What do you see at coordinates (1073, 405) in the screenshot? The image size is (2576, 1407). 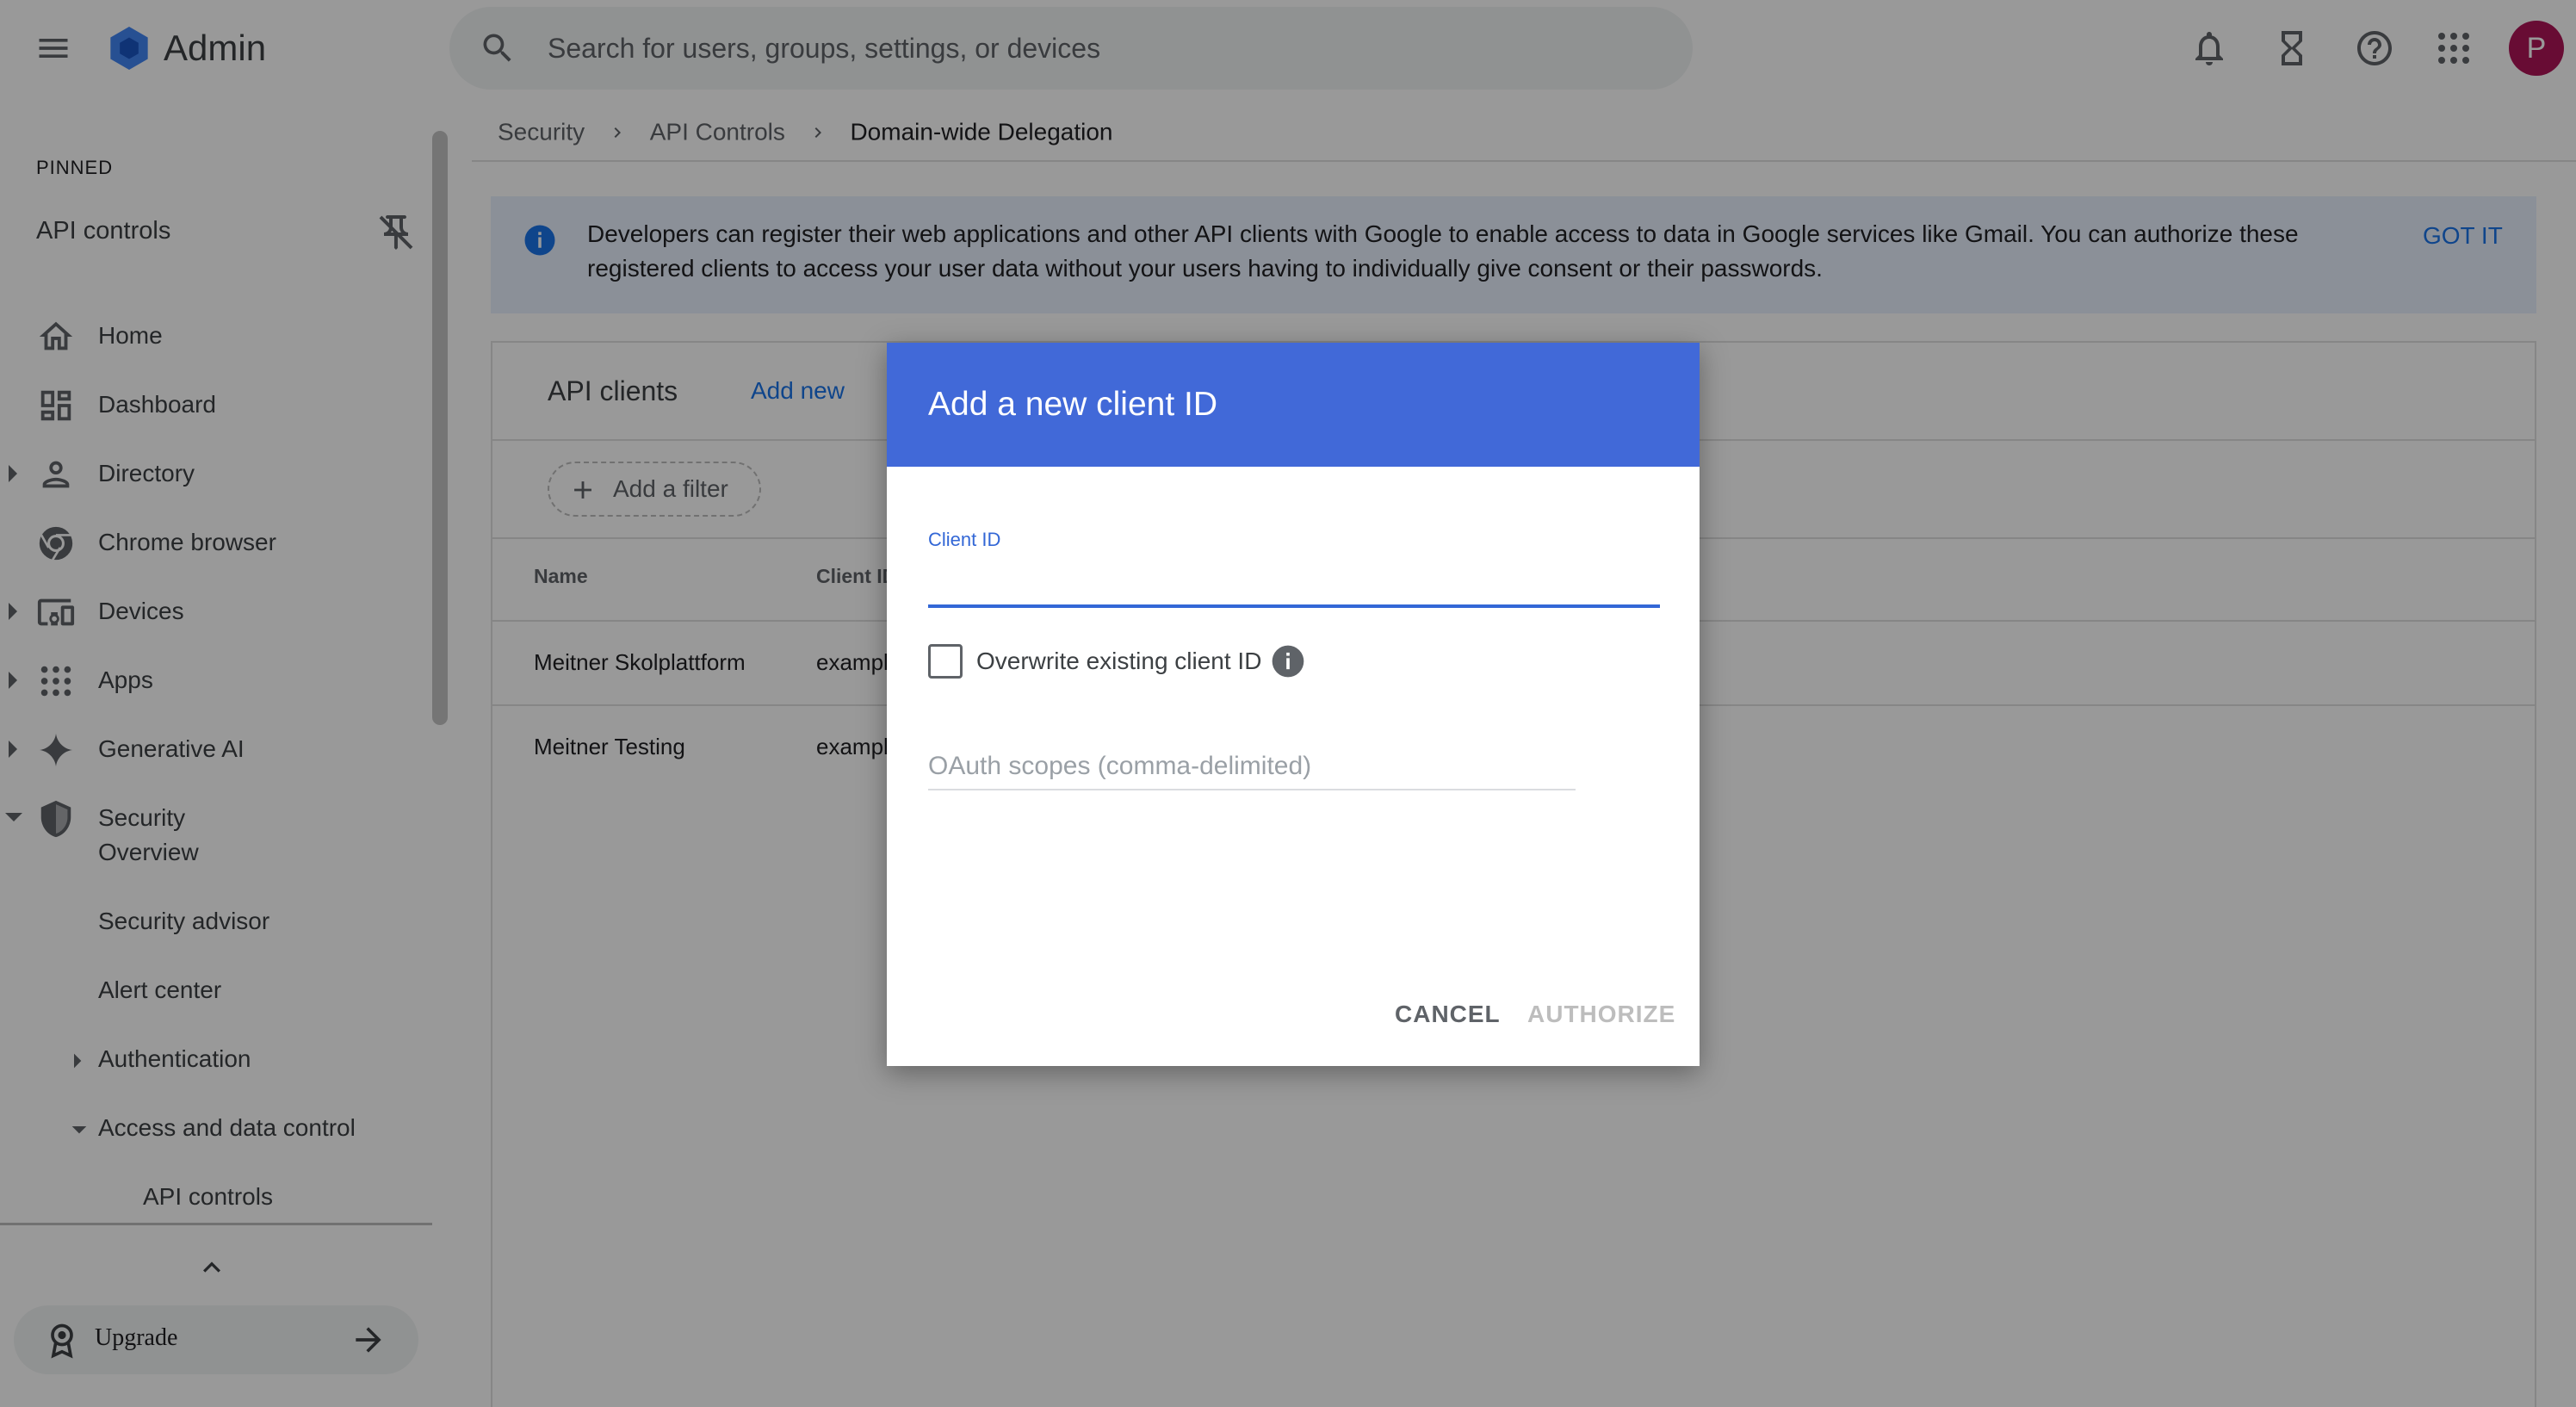 I see `dialog-title: Add a new client ID` at bounding box center [1073, 405].